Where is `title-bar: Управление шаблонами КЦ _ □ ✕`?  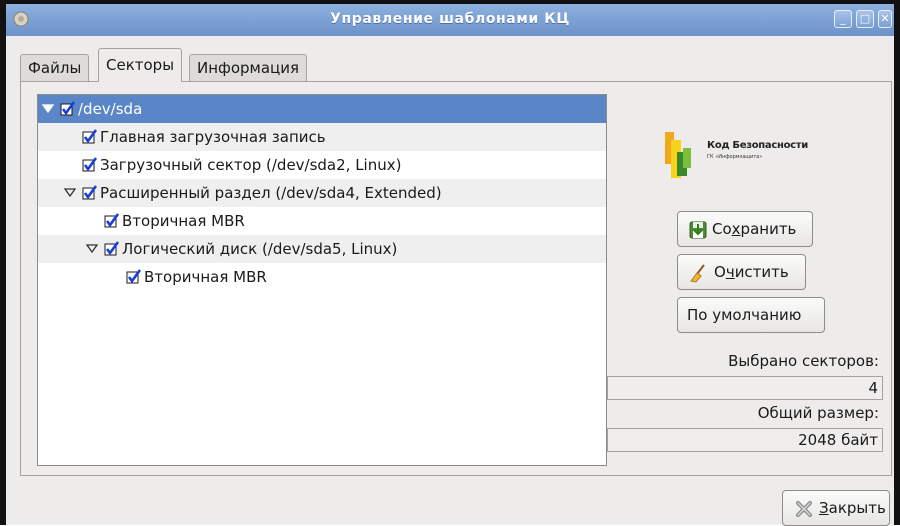 title-bar: Управление шаблонами КЦ _ □ ✕ is located at coordinates (450, 20).